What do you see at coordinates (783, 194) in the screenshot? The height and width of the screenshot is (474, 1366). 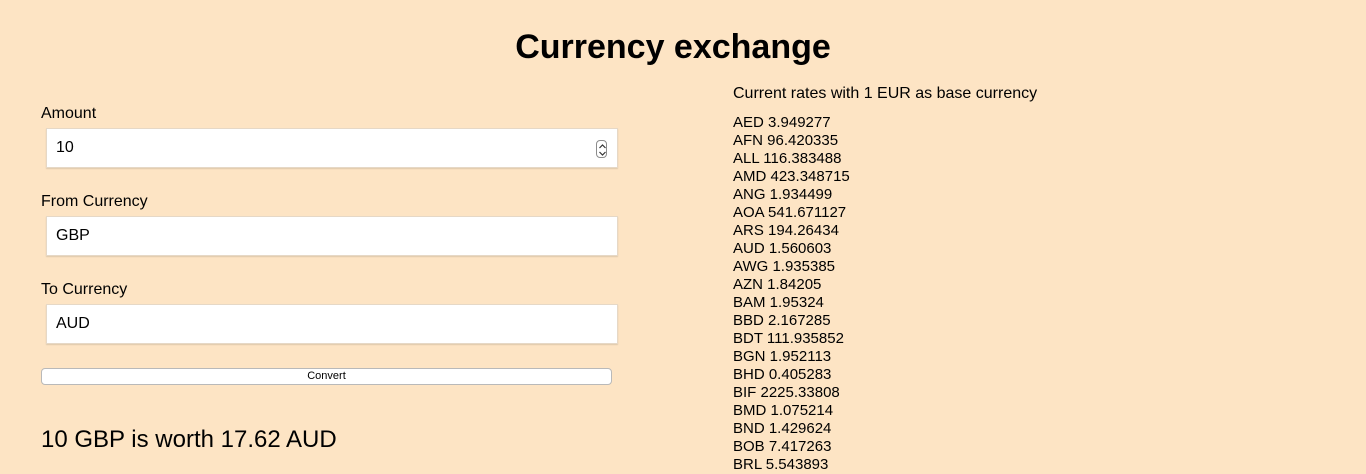 I see `rate-item: ANG 1.934499` at bounding box center [783, 194].